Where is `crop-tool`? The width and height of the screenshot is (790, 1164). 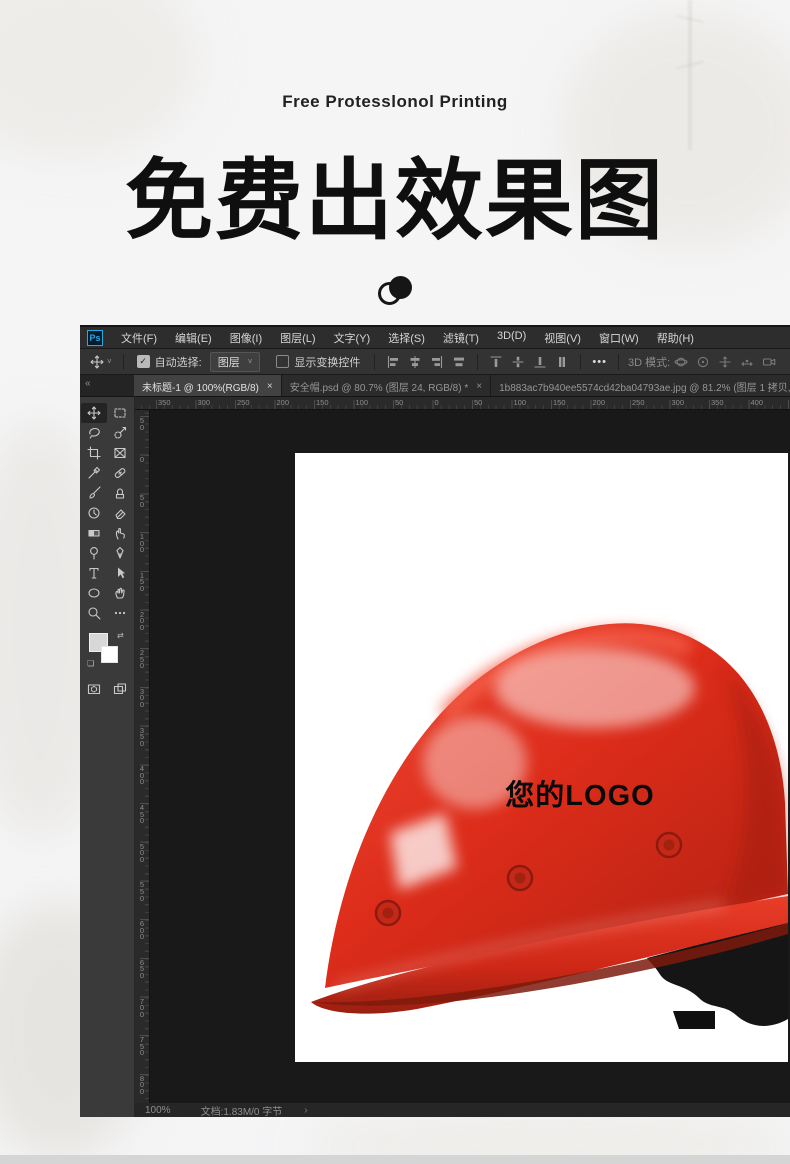
crop-tool is located at coordinates (94, 453).